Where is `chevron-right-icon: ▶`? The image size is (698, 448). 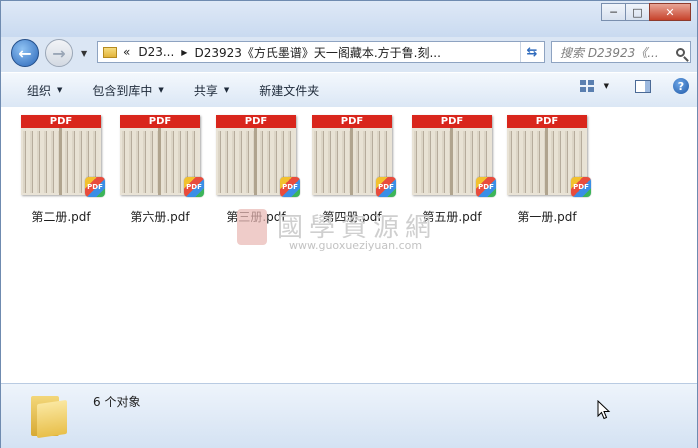
chevron-right-icon: ▶ is located at coordinates (184, 52).